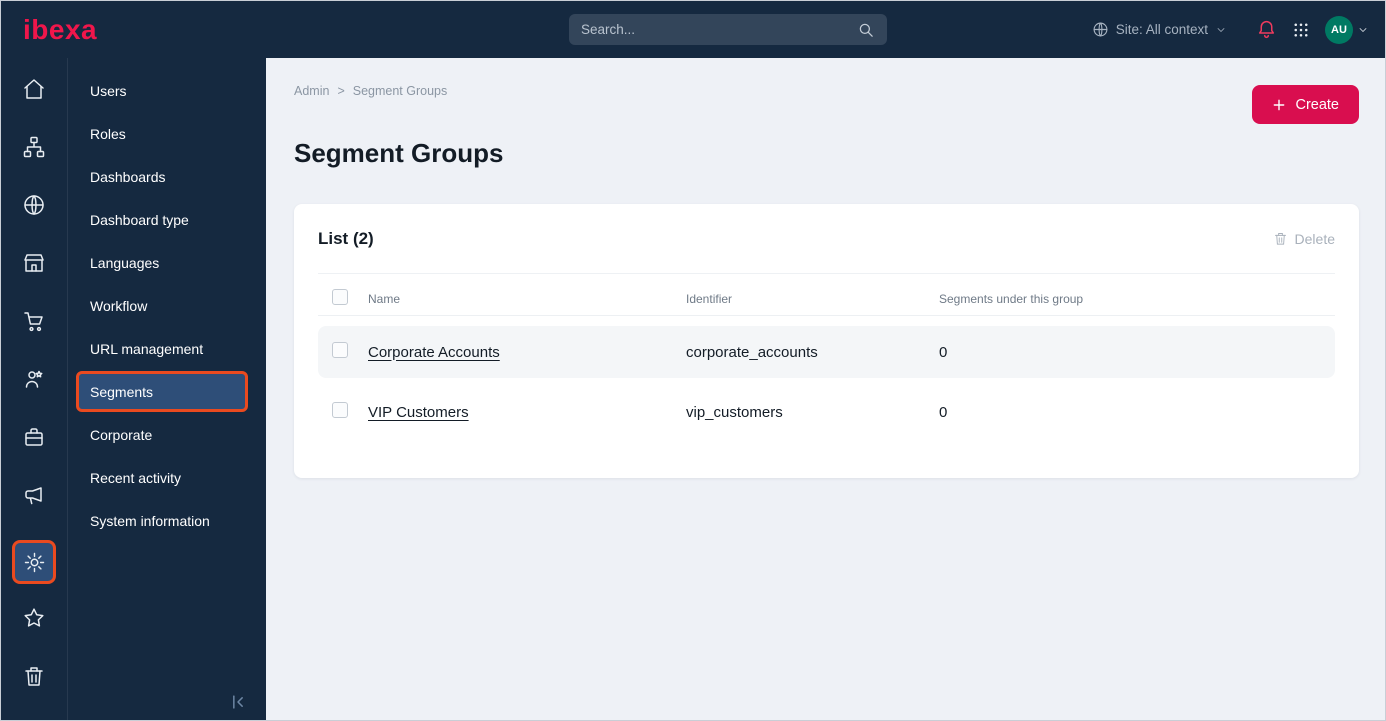 This screenshot has height=721, width=1386. What do you see at coordinates (34, 379) in the screenshot?
I see `customers-icon` at bounding box center [34, 379].